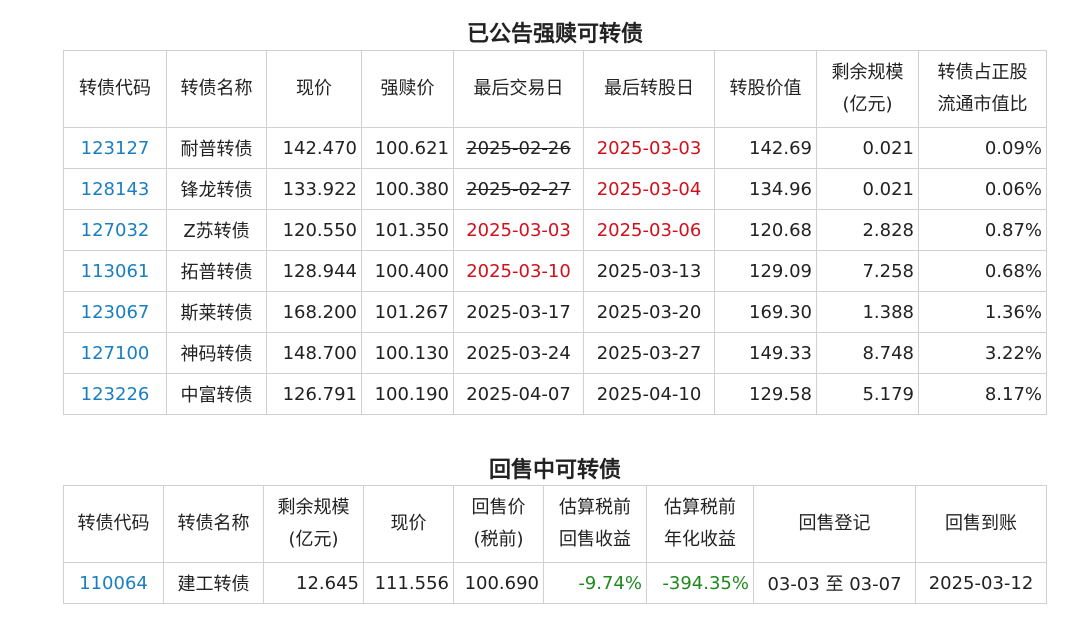  What do you see at coordinates (982, 394) in the screenshot?
I see `table1-cell-8: 8.17%` at bounding box center [982, 394].